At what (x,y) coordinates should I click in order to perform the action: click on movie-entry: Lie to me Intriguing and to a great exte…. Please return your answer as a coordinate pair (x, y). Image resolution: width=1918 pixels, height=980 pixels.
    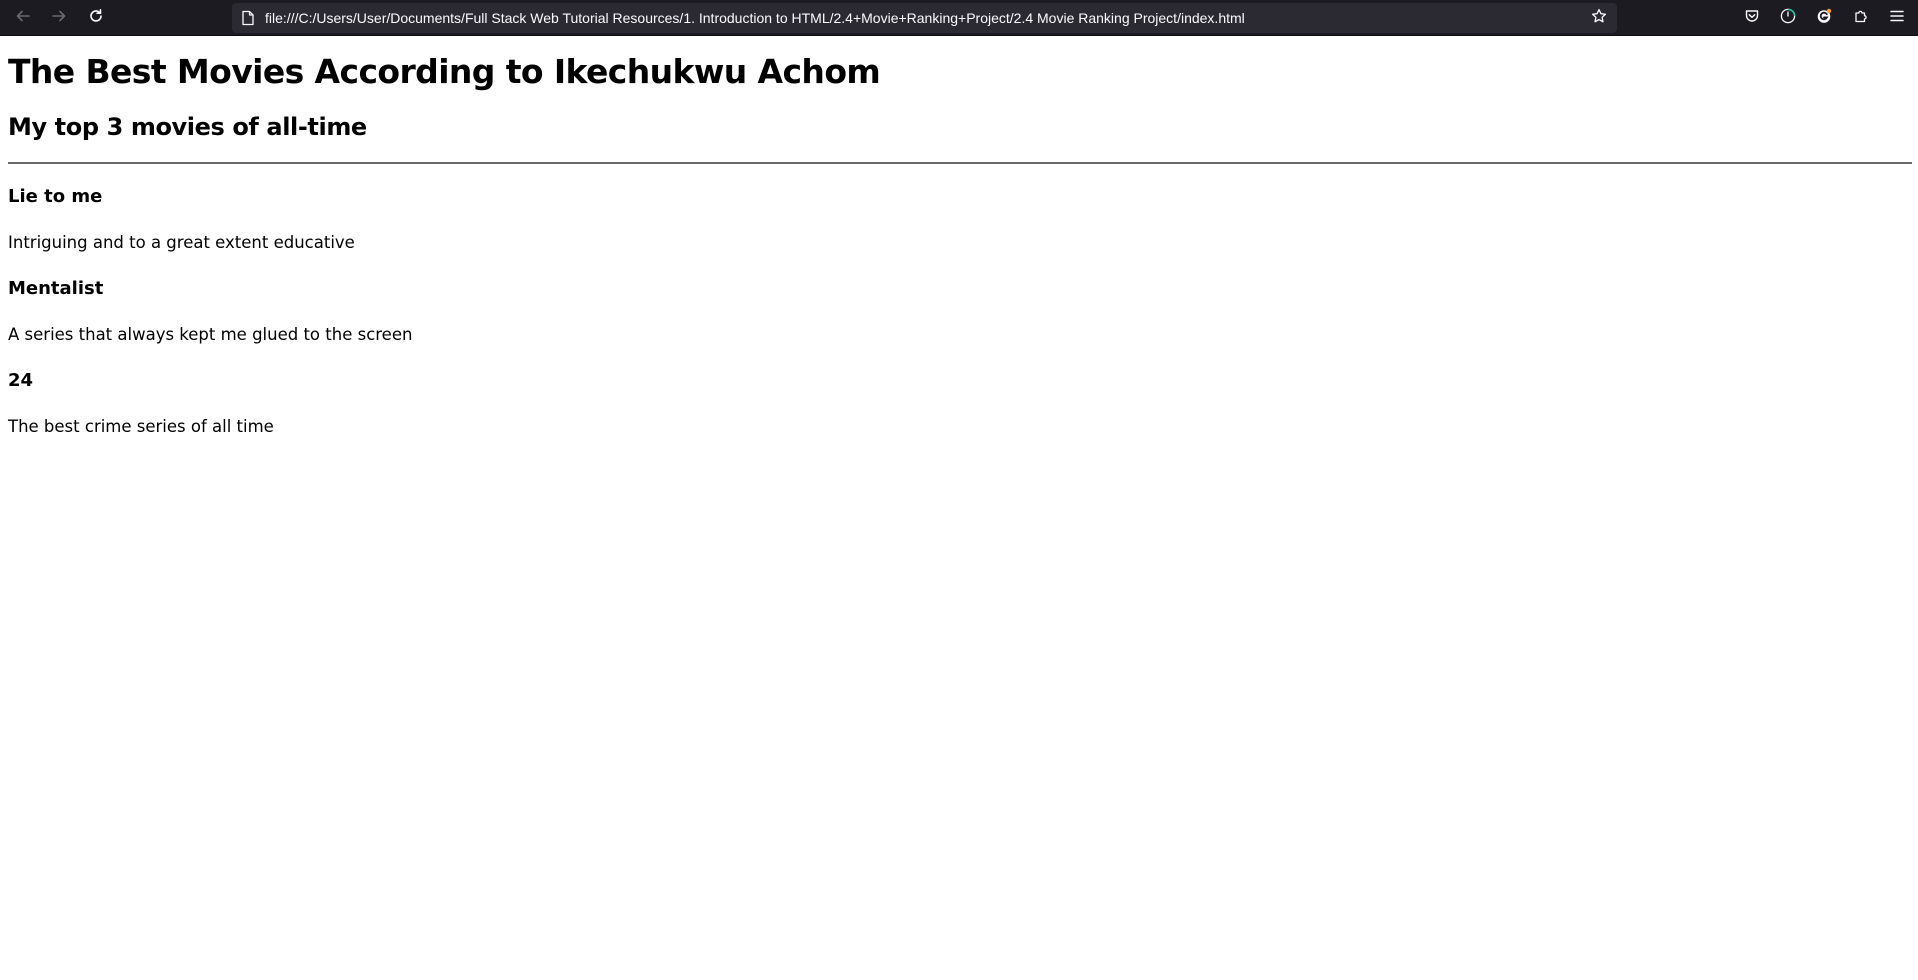
    Looking at the image, I should click on (959, 220).